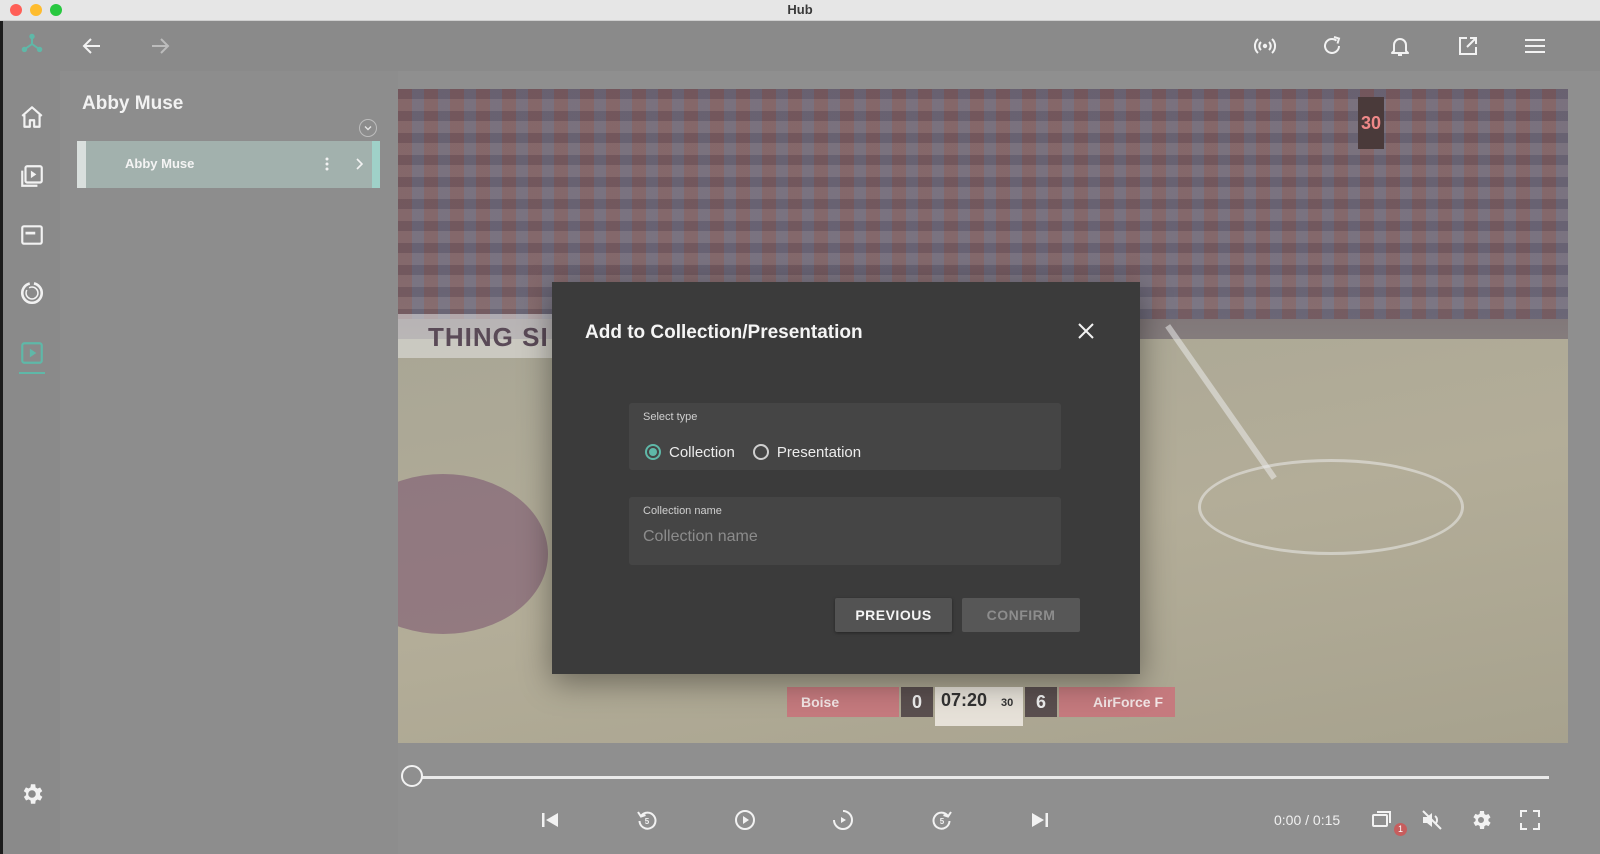 The width and height of the screenshot is (1600, 854). I want to click on court-lane-line, so click(1221, 402).